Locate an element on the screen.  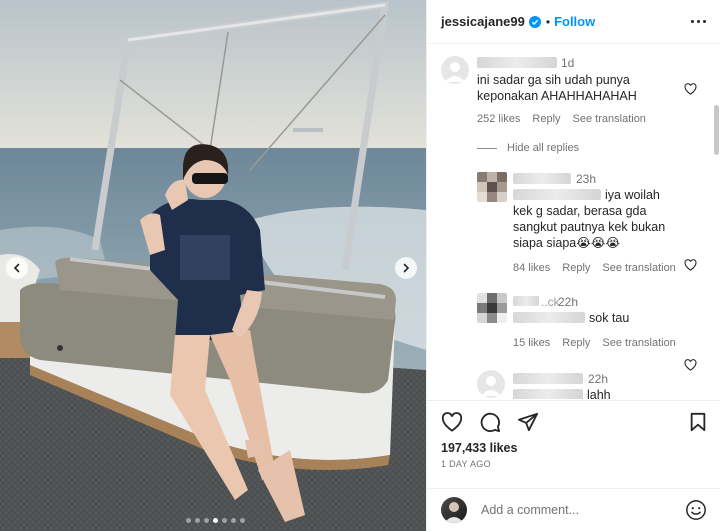
comment-translation-button: See translation is located at coordinates (609, 119).